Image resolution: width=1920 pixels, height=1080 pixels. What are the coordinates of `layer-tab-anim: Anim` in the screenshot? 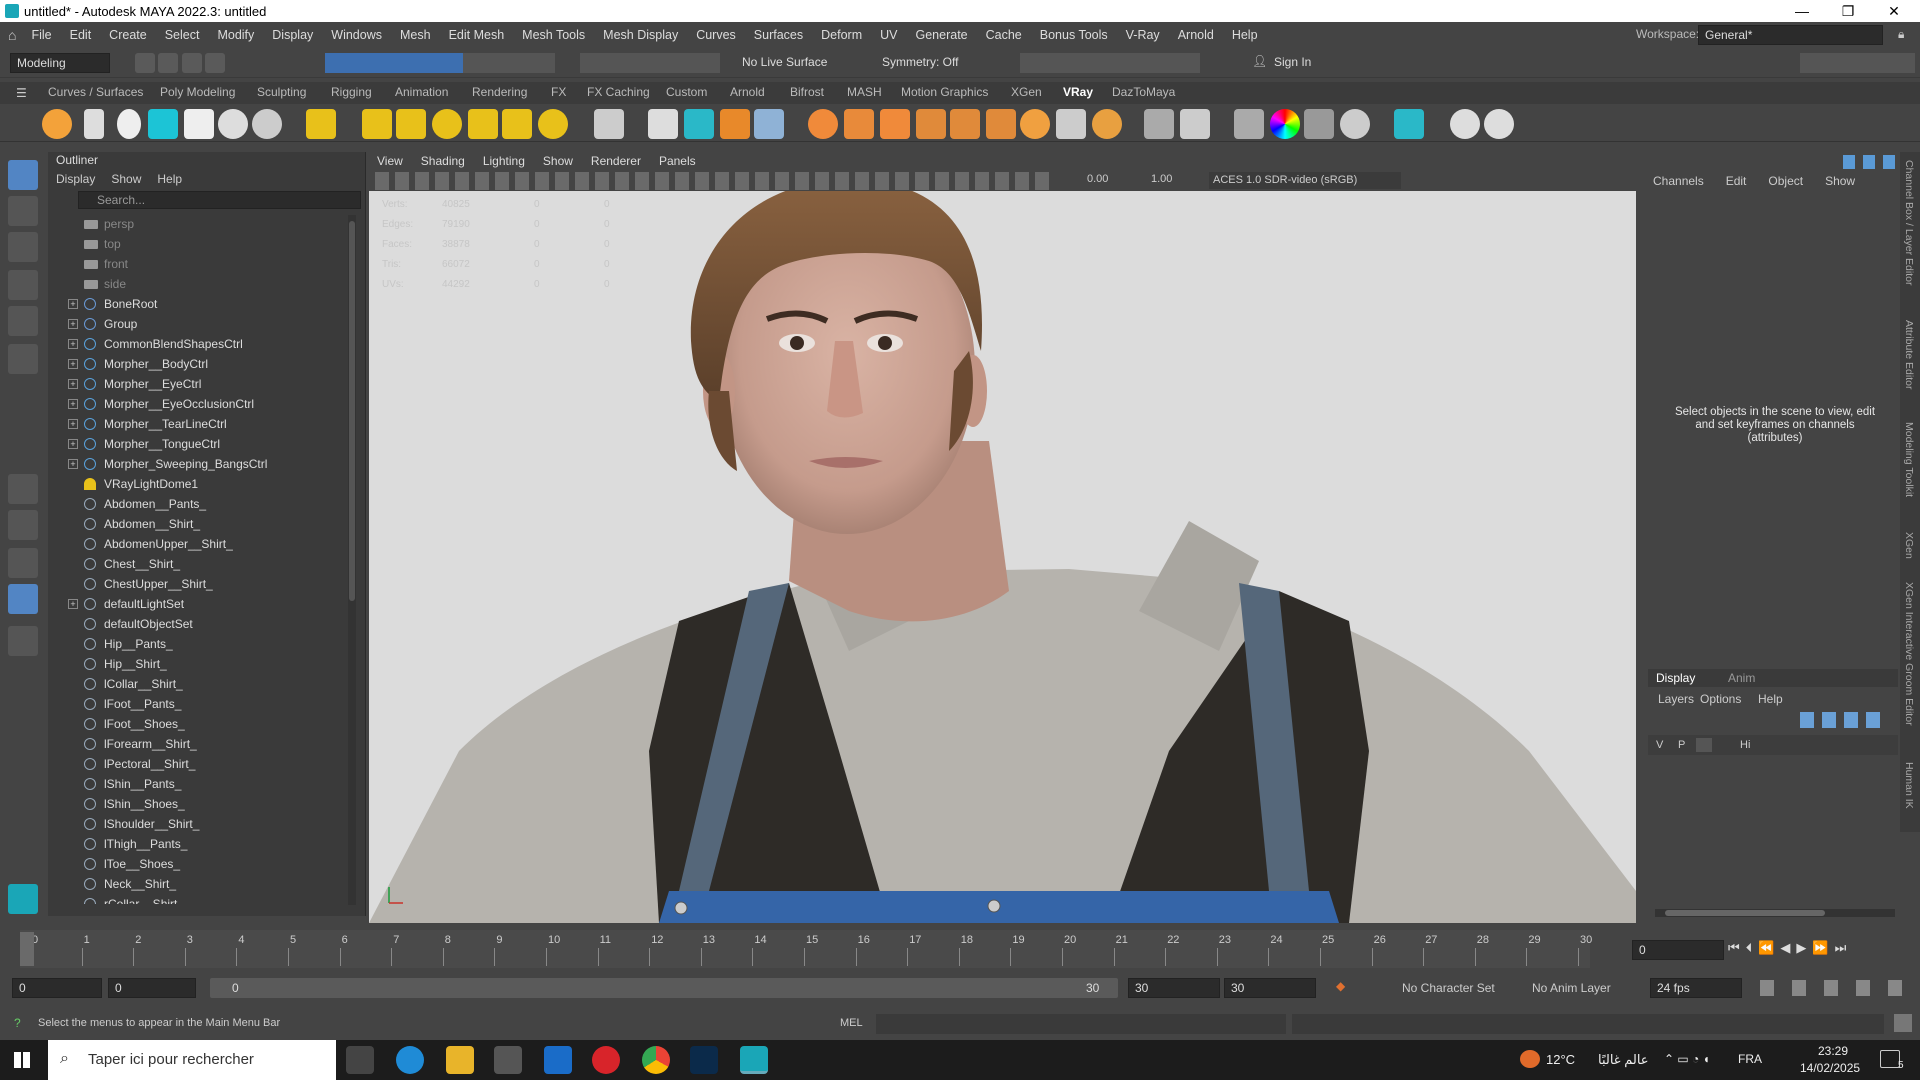 It's located at (1741, 678).